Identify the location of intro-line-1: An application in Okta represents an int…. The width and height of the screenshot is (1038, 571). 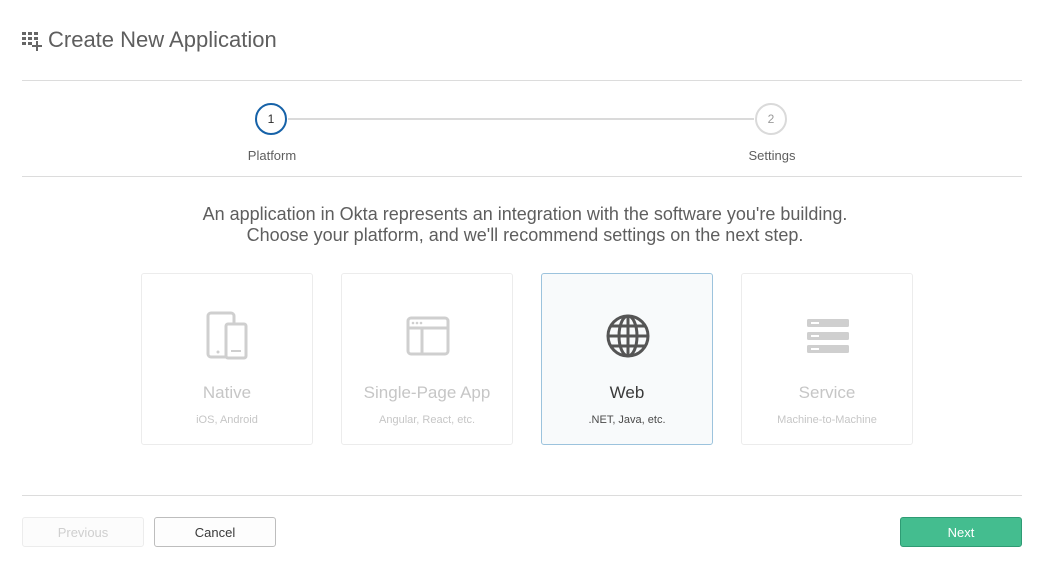
(525, 214).